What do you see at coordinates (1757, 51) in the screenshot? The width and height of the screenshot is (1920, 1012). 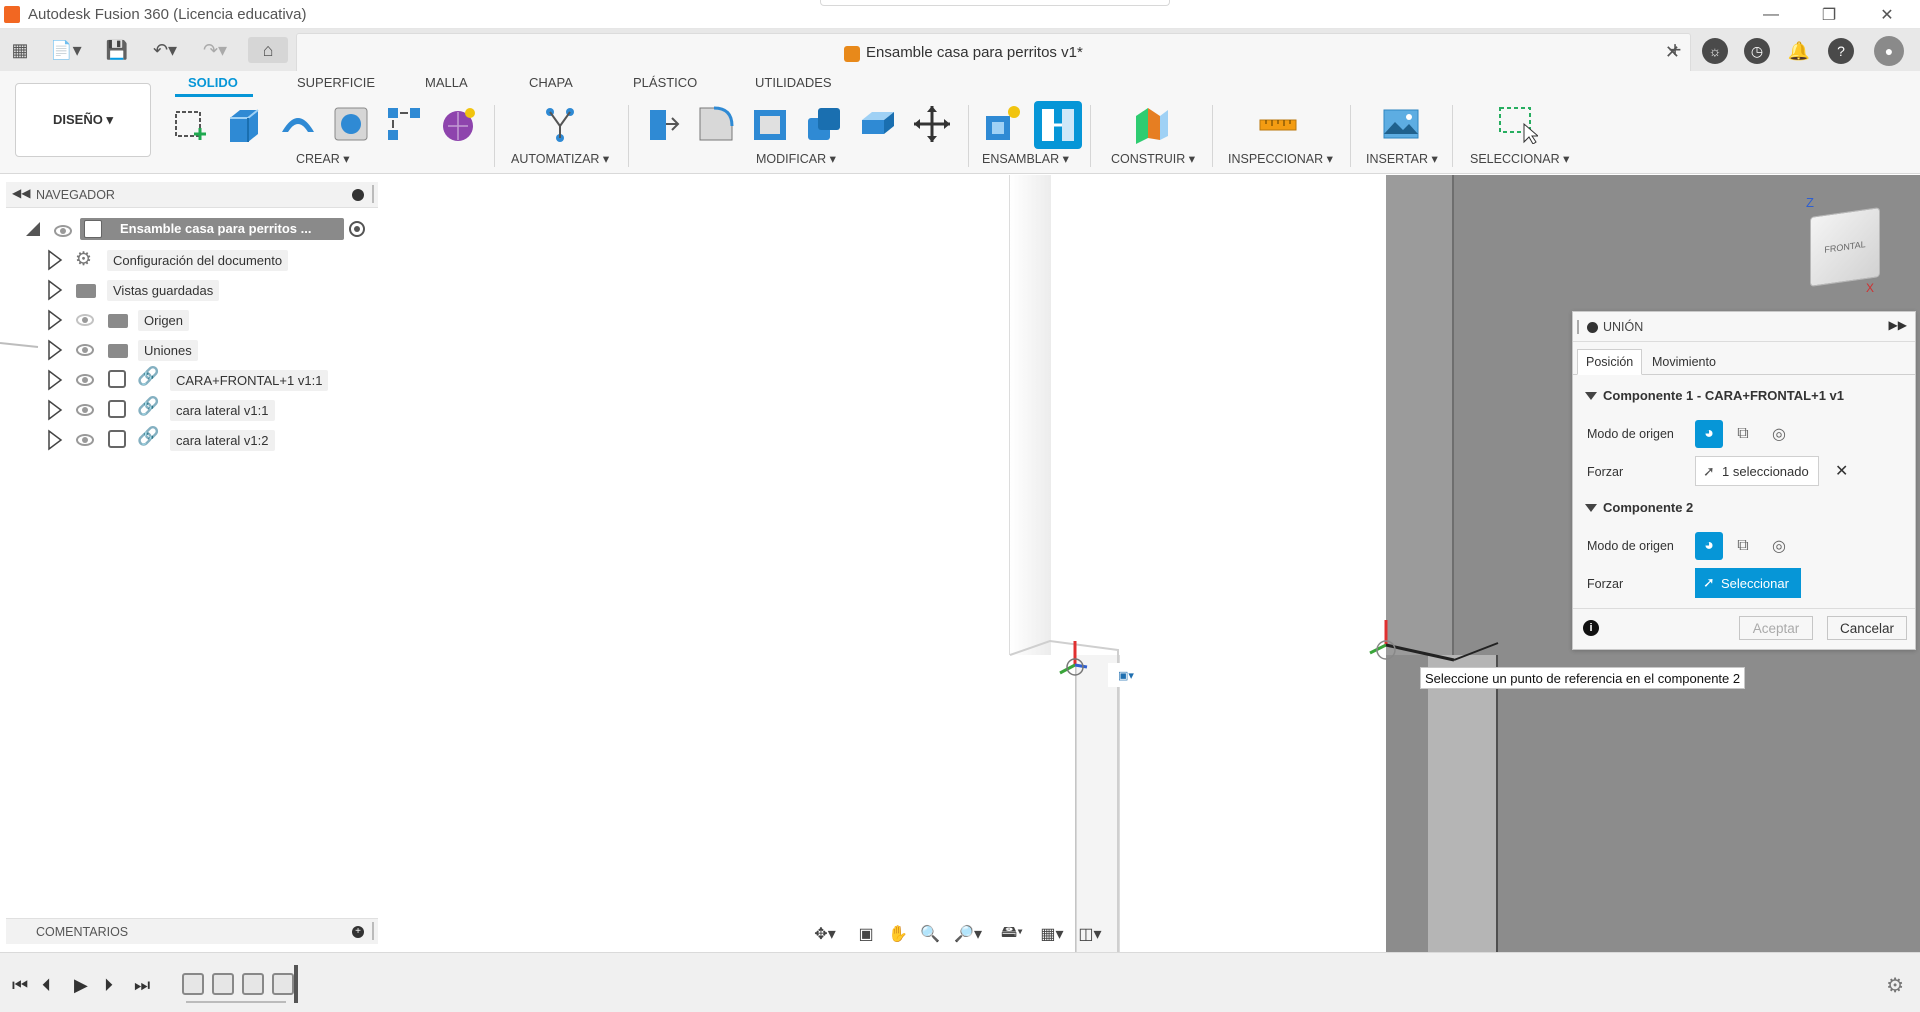 I see `job-status-icon: ◷` at bounding box center [1757, 51].